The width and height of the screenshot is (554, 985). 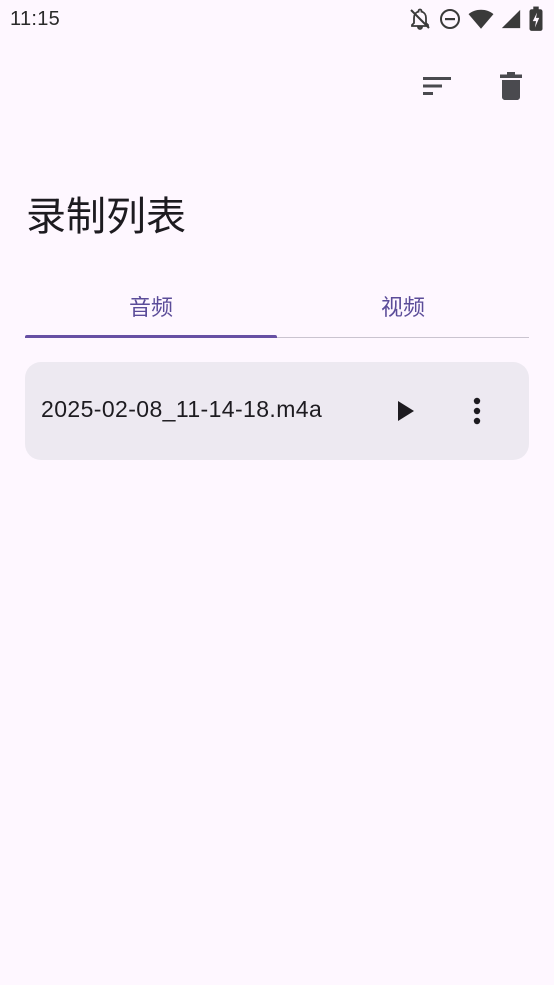 I want to click on play-icon, so click(x=405, y=411).